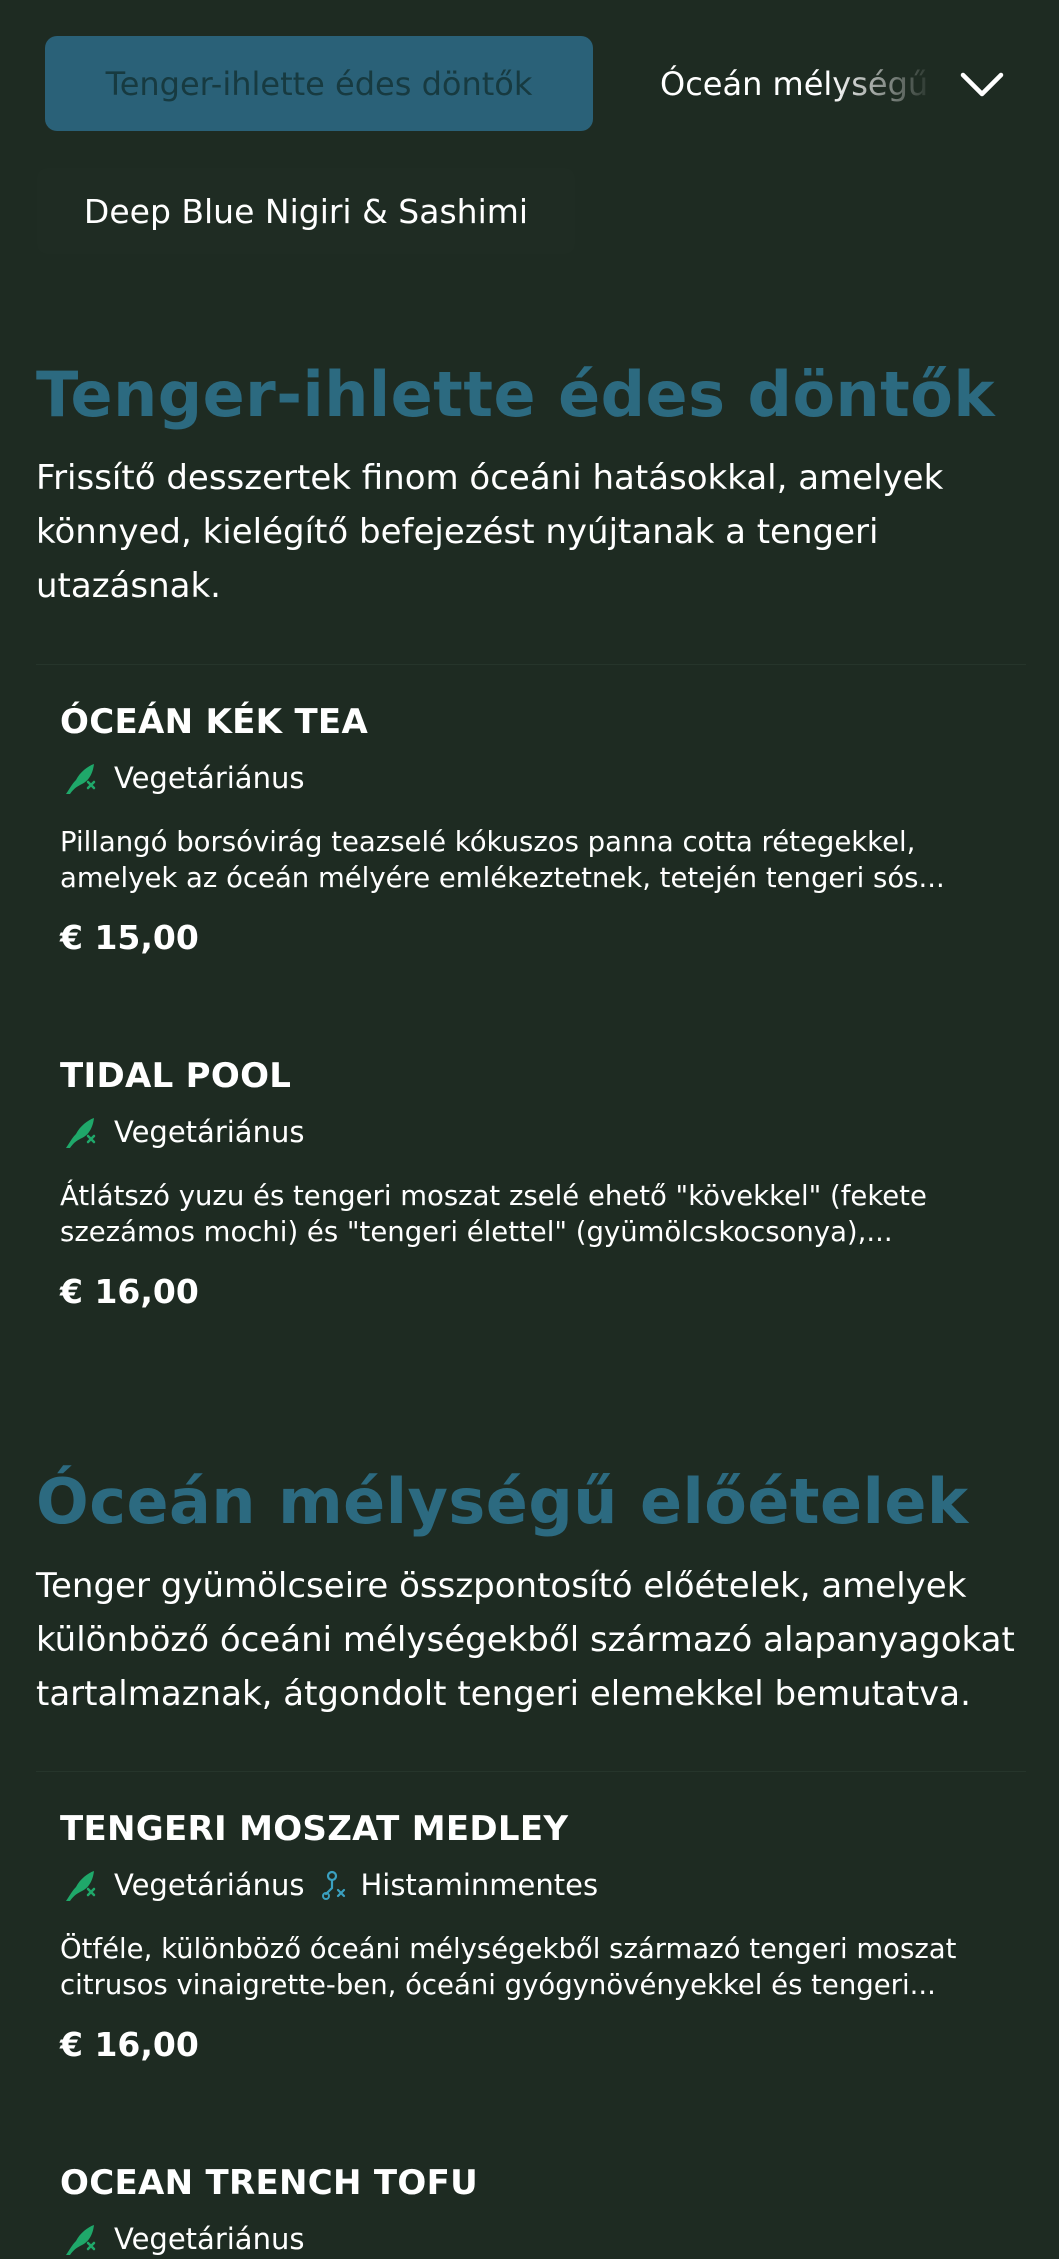 This screenshot has width=1059, height=2259. I want to click on section-title: Óceán mélységű előételek, so click(502, 1501).